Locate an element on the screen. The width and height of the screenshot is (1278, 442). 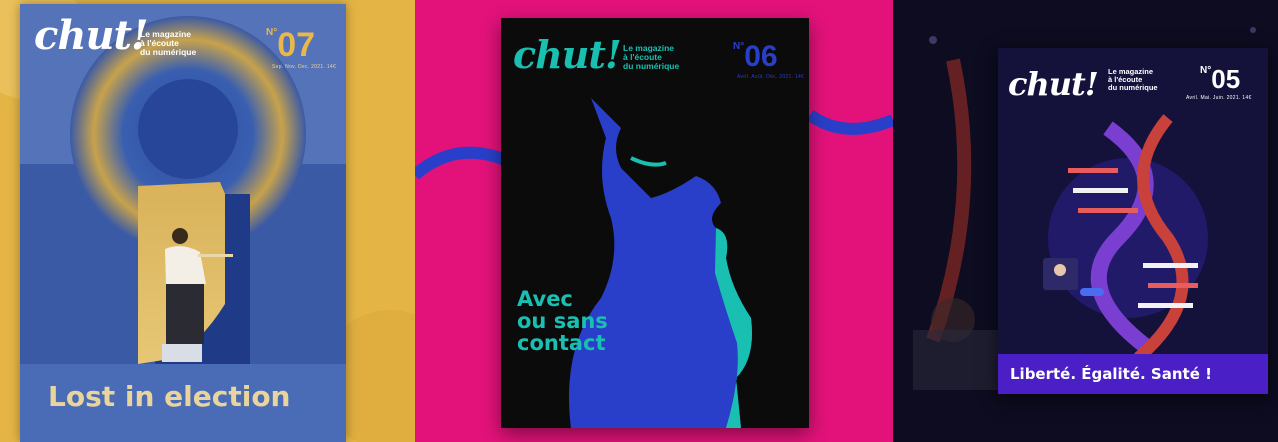
issue-number: N°07 is located at coordinates (291, 45).